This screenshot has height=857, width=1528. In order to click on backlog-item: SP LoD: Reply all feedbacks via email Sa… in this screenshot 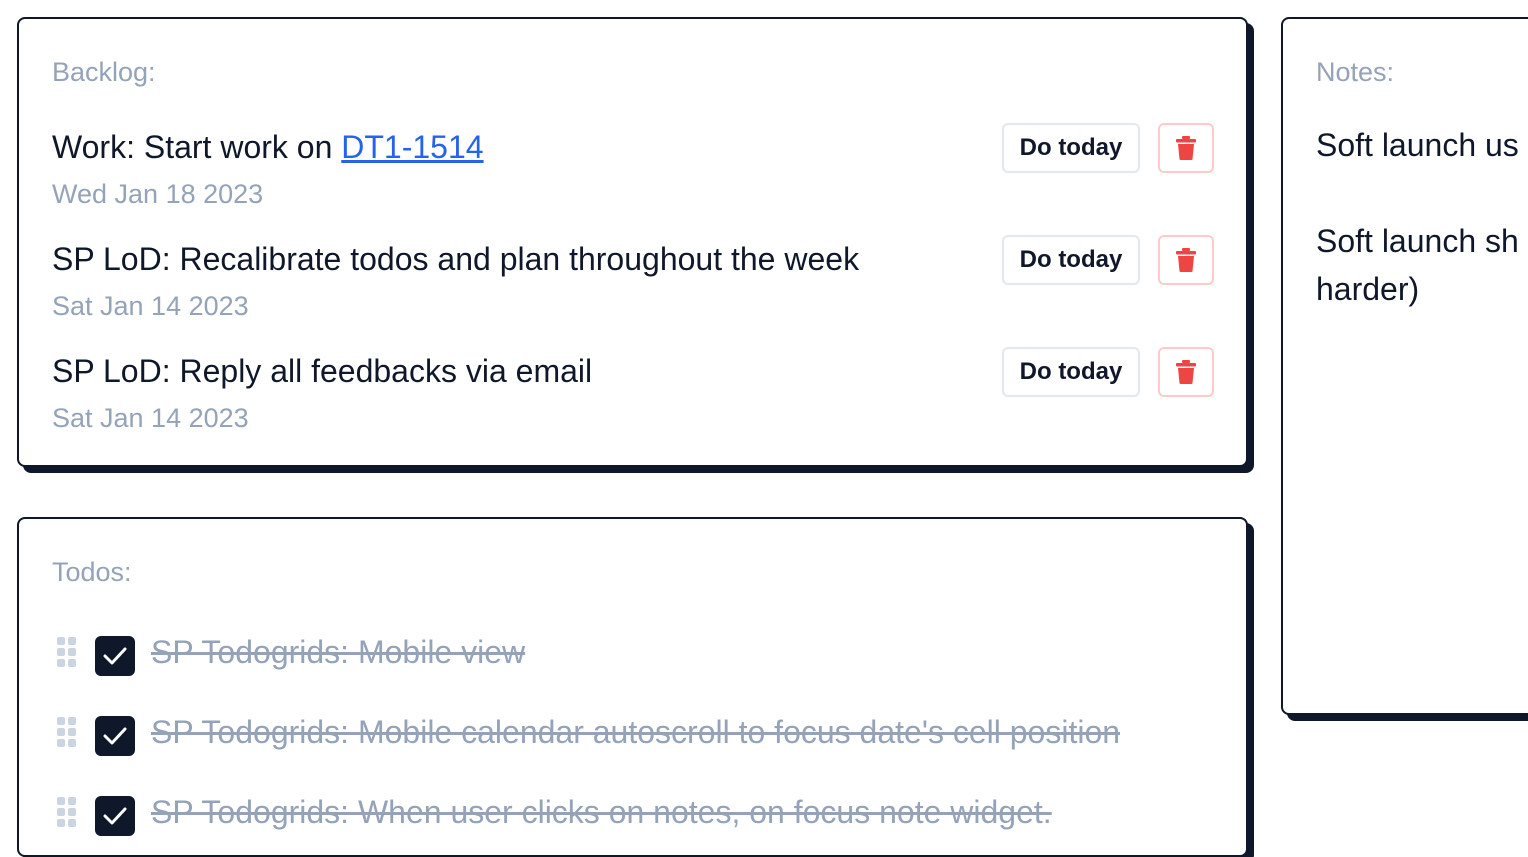, I will do `click(633, 392)`.